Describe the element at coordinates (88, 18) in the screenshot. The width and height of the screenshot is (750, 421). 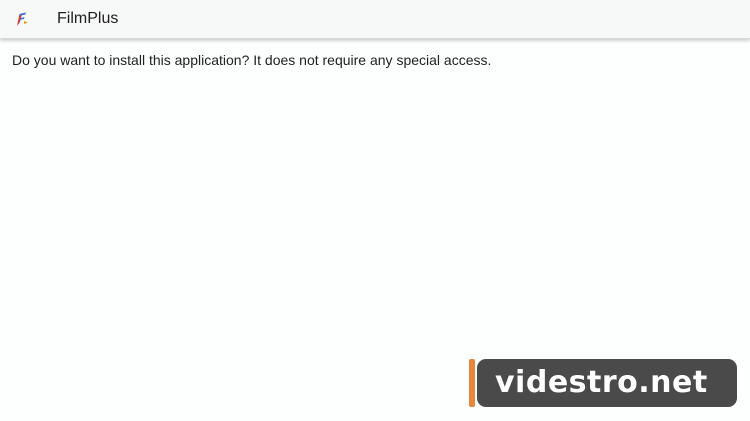
I see `app-title: FilmPlus` at that location.